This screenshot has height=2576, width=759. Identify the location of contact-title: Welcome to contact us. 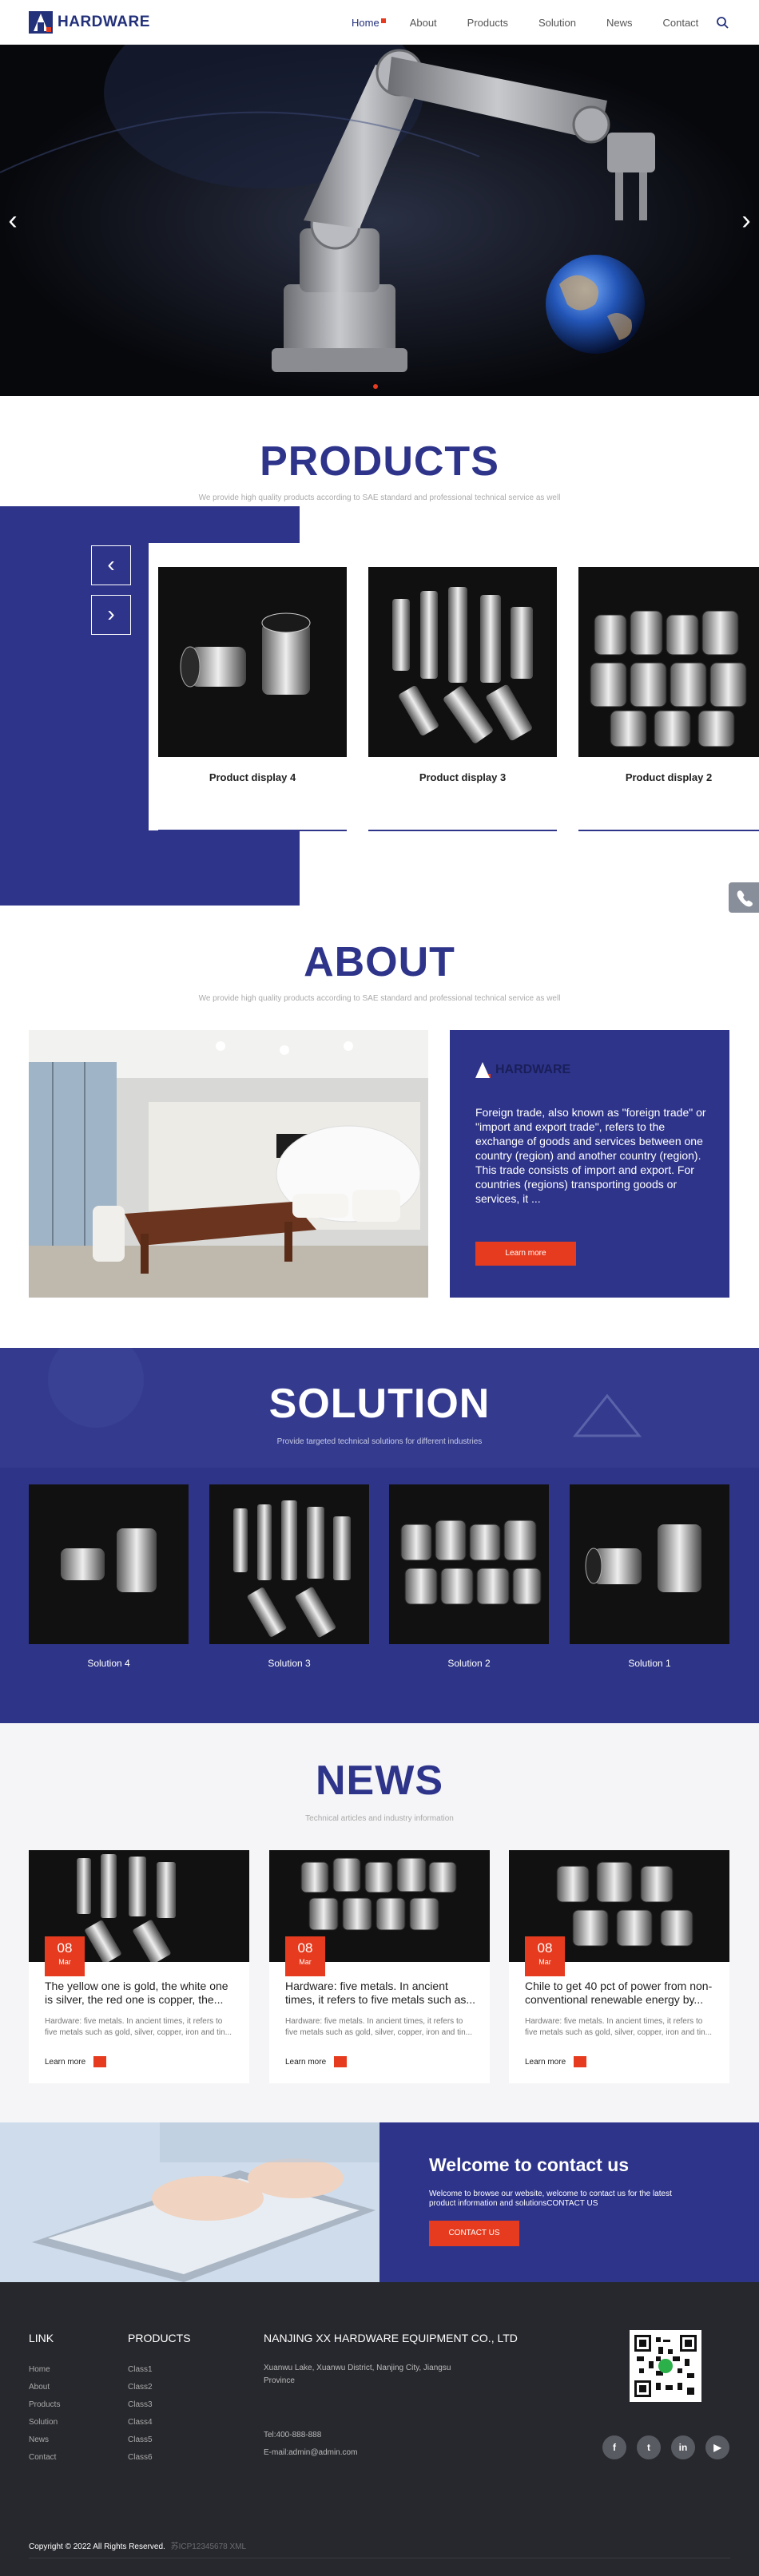
(529, 2164).